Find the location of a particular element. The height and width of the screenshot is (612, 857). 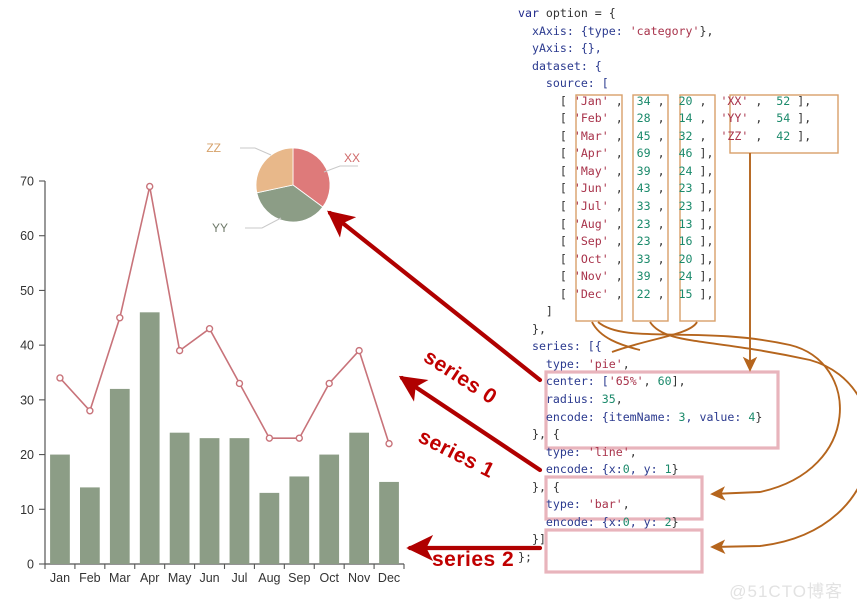

code-token: var is located at coordinates (528, 13).